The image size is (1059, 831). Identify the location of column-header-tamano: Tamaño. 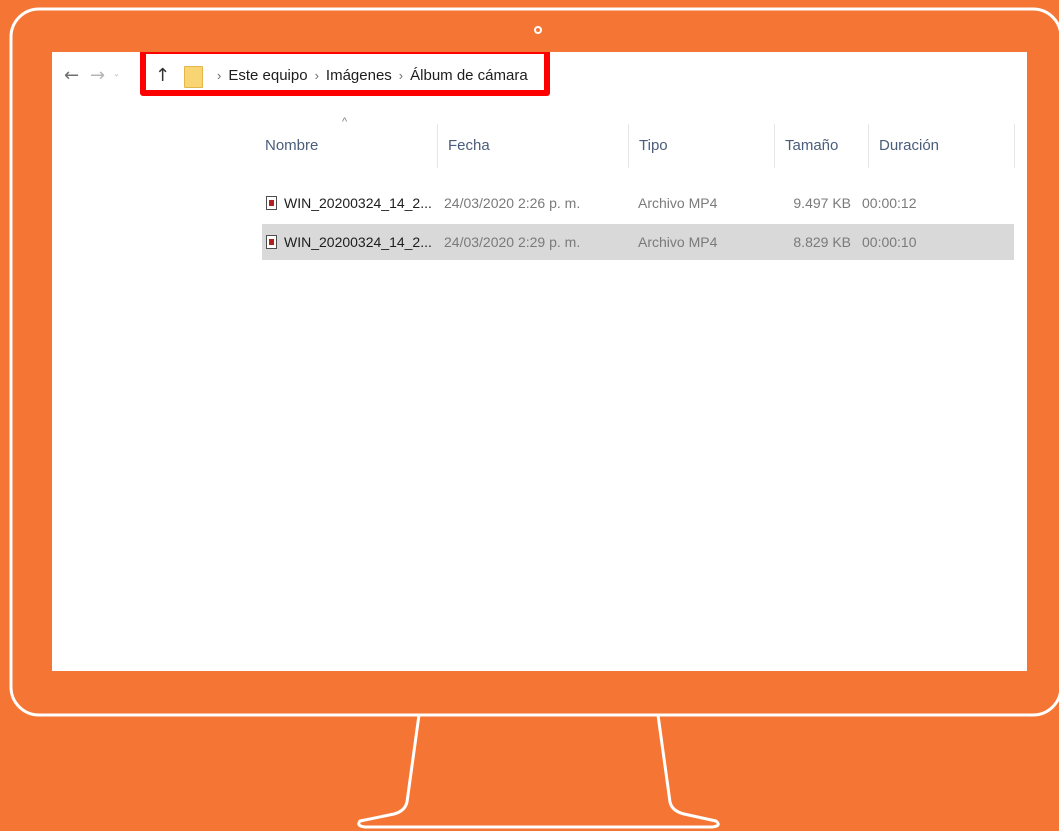
(822, 146).